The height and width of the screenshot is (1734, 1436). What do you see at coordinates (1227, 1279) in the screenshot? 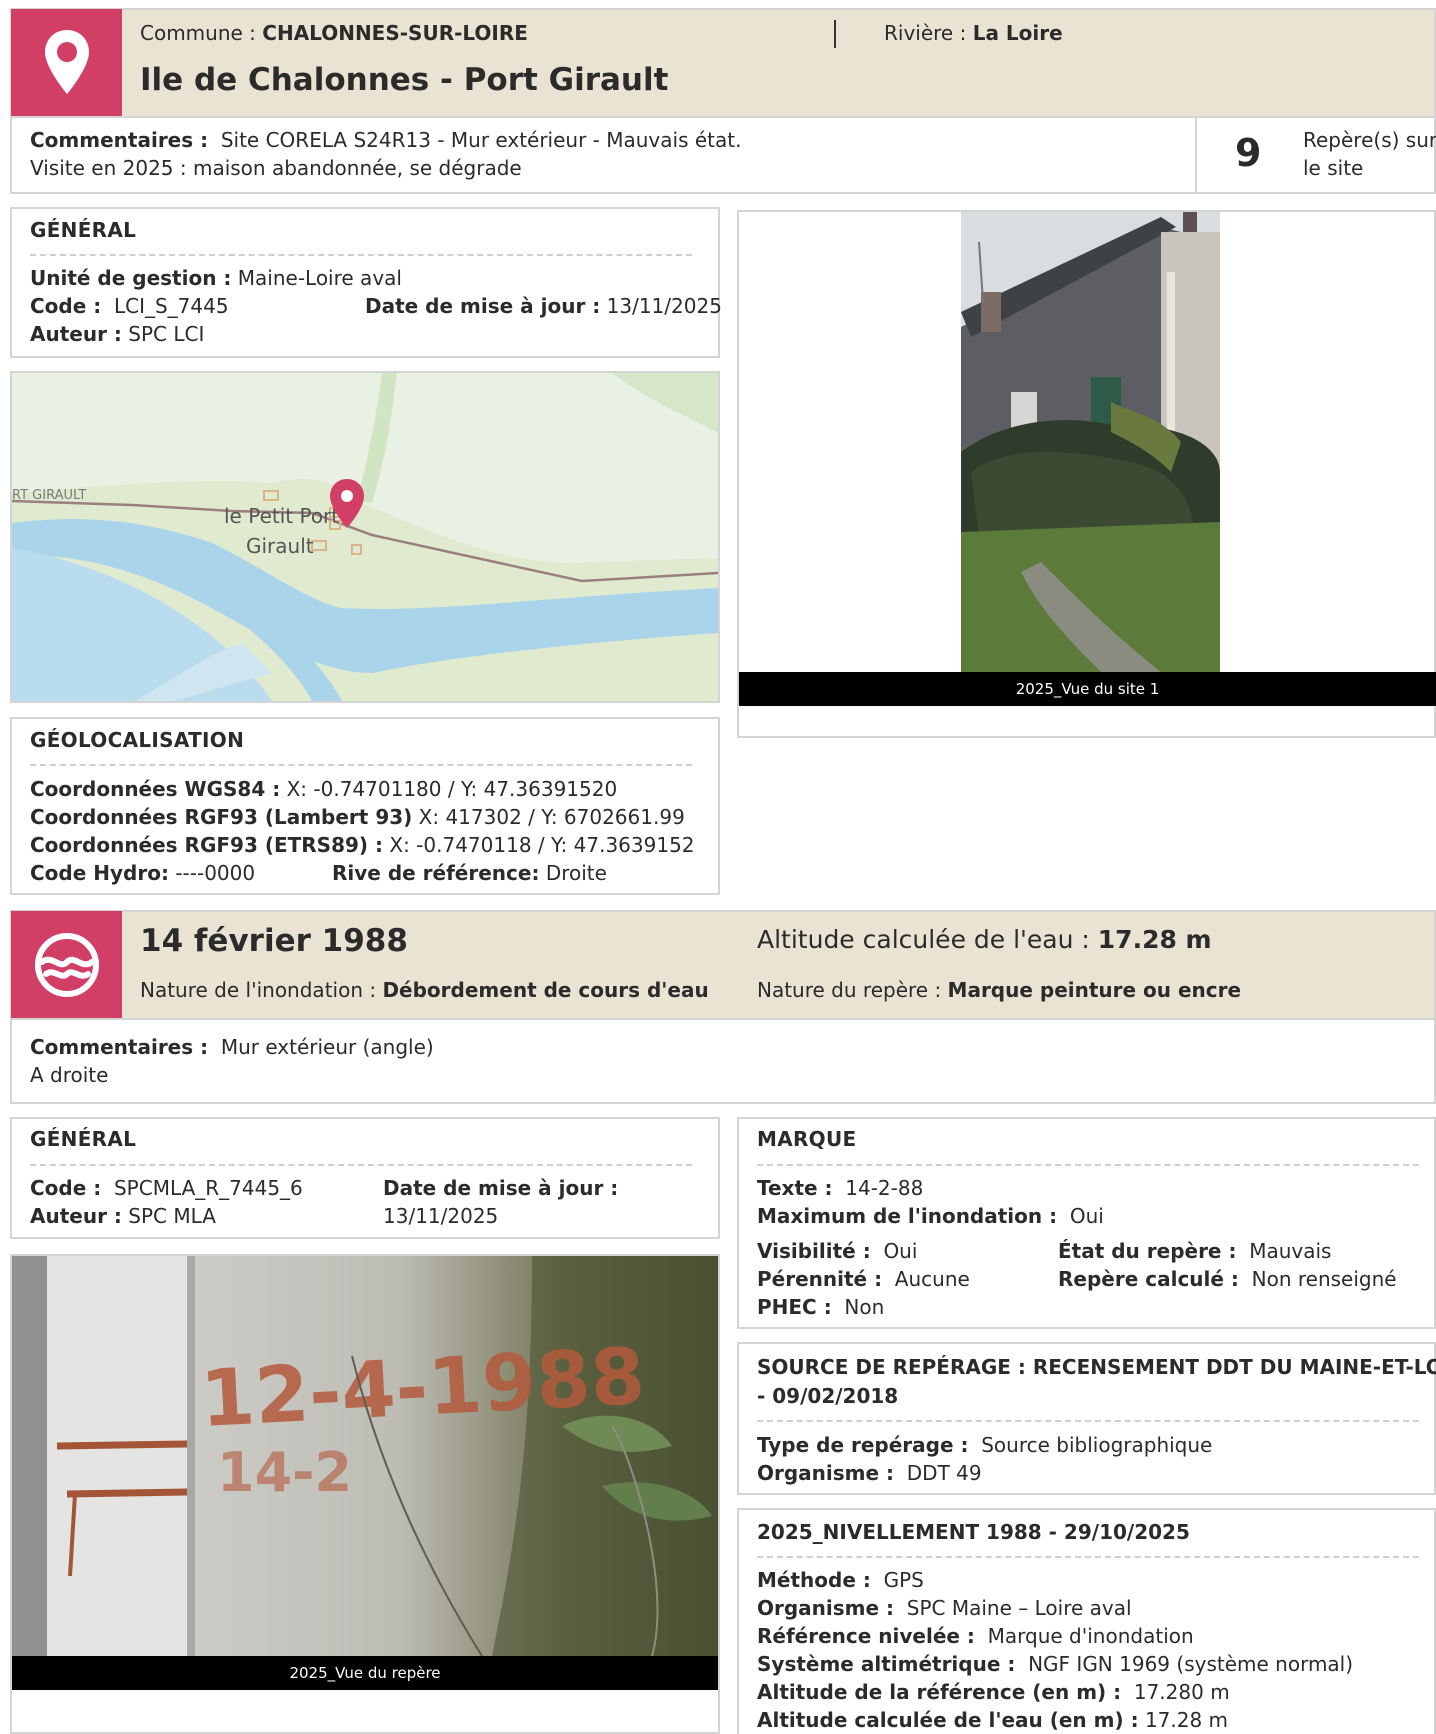
I see `marque-calcule: Repère calculé : Non renseigné` at bounding box center [1227, 1279].